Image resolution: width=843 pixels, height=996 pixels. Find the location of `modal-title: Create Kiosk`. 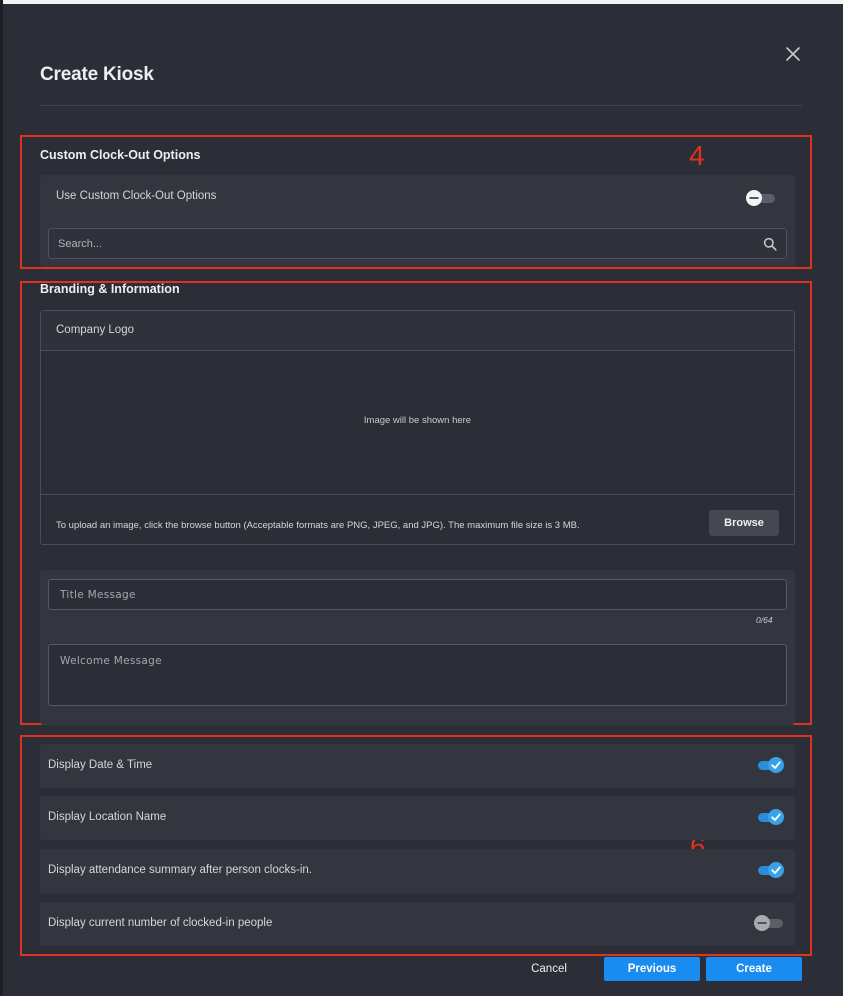

modal-title: Create Kiosk is located at coordinates (97, 74).